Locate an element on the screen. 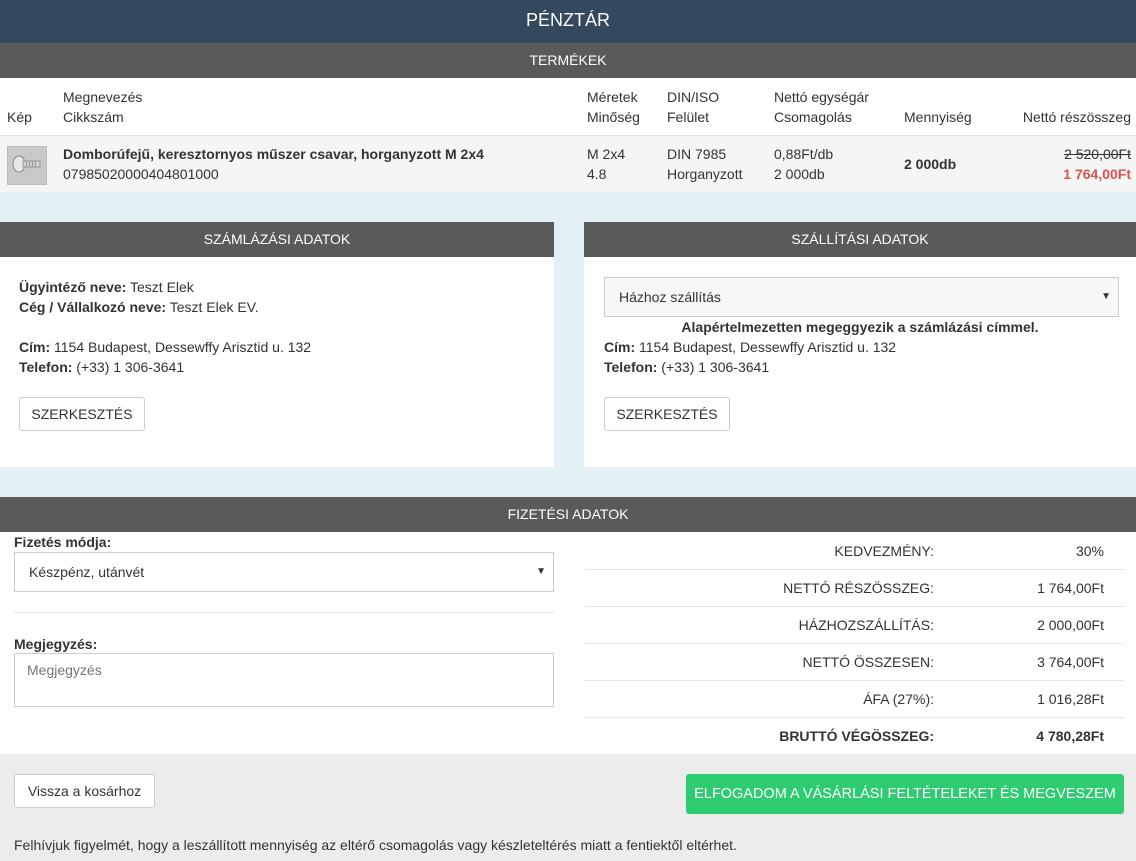 The height and width of the screenshot is (861, 1136). back-to-cart-button: Vissza a kosárhoz is located at coordinates (84, 791).